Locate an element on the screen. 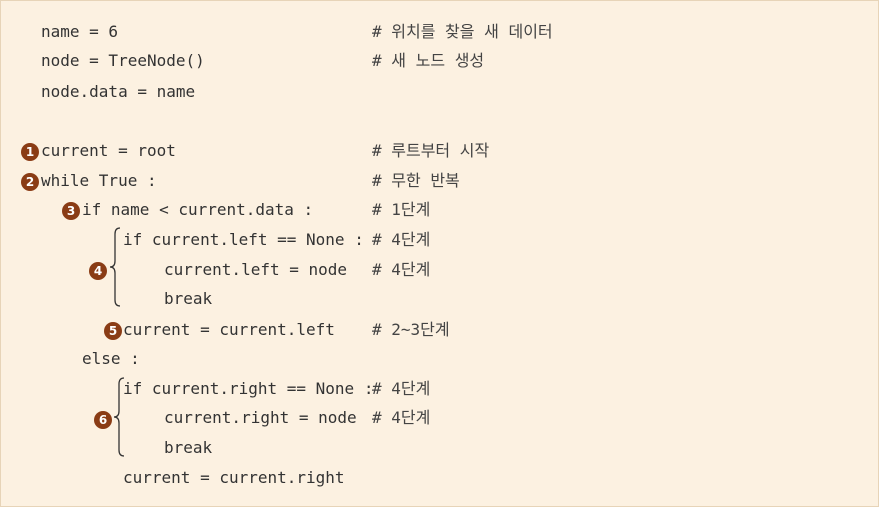  code-line-else: else : is located at coordinates (111, 358).